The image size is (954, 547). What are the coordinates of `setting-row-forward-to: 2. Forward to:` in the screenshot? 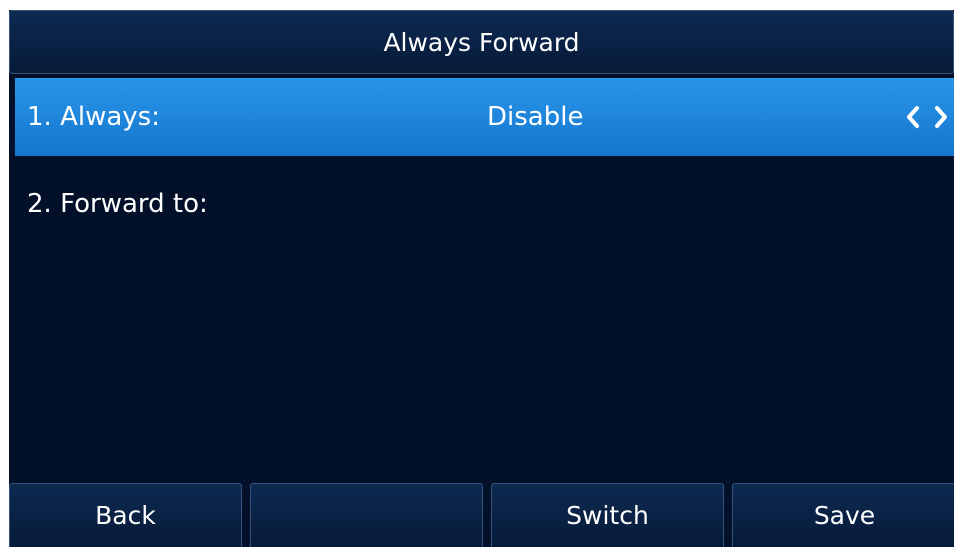 It's located at (484, 204).